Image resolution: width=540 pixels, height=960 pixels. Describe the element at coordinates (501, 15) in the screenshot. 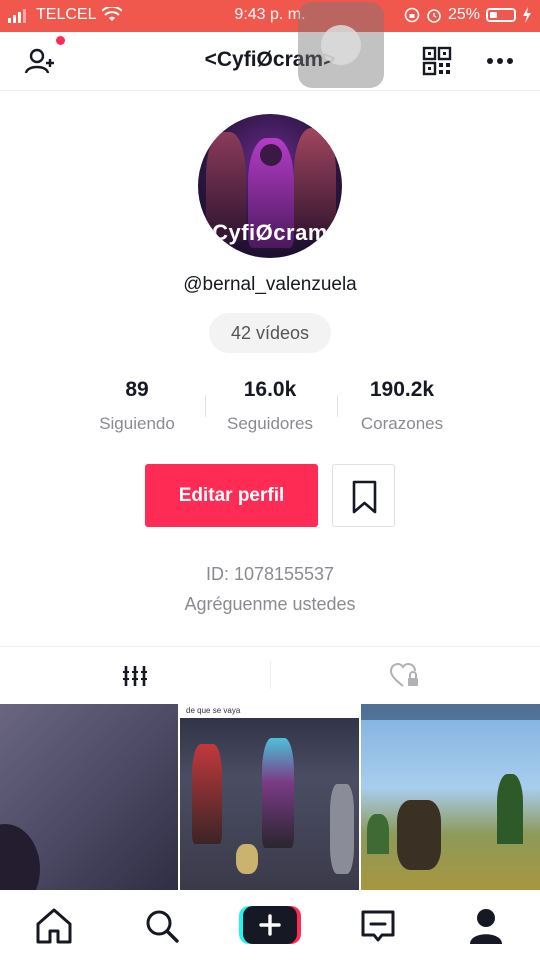

I see `battery-icon` at that location.